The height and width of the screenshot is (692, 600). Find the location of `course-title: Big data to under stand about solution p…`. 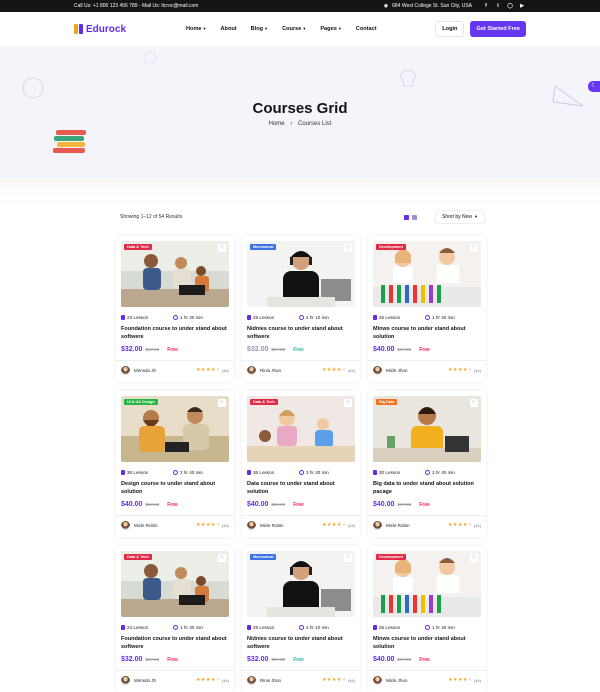

course-title: Big data to under stand about solution p… is located at coordinates (427, 488).